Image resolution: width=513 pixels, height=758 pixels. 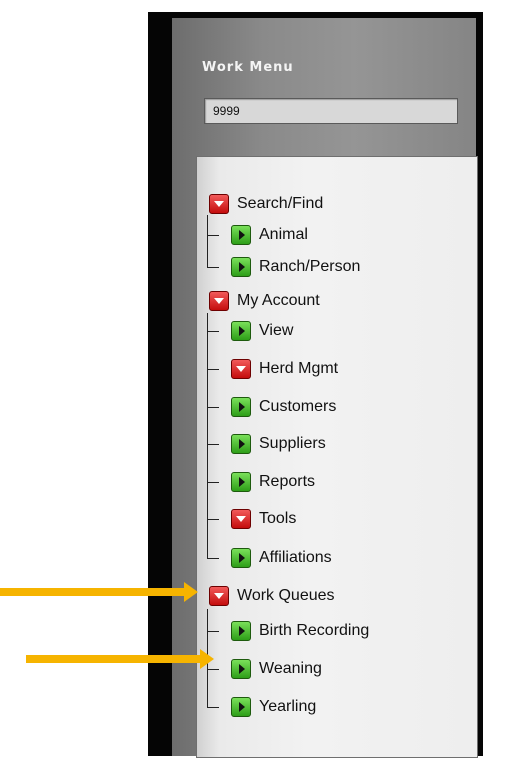 What do you see at coordinates (278, 518) in the screenshot?
I see `tree-item-label: Tools` at bounding box center [278, 518].